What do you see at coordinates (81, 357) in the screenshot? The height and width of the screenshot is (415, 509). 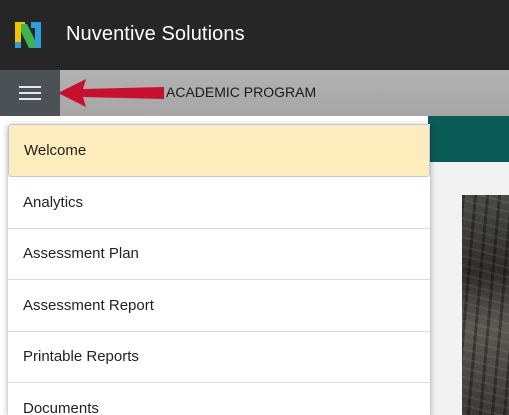 I see `menu-item-label: Printable Reports` at bounding box center [81, 357].